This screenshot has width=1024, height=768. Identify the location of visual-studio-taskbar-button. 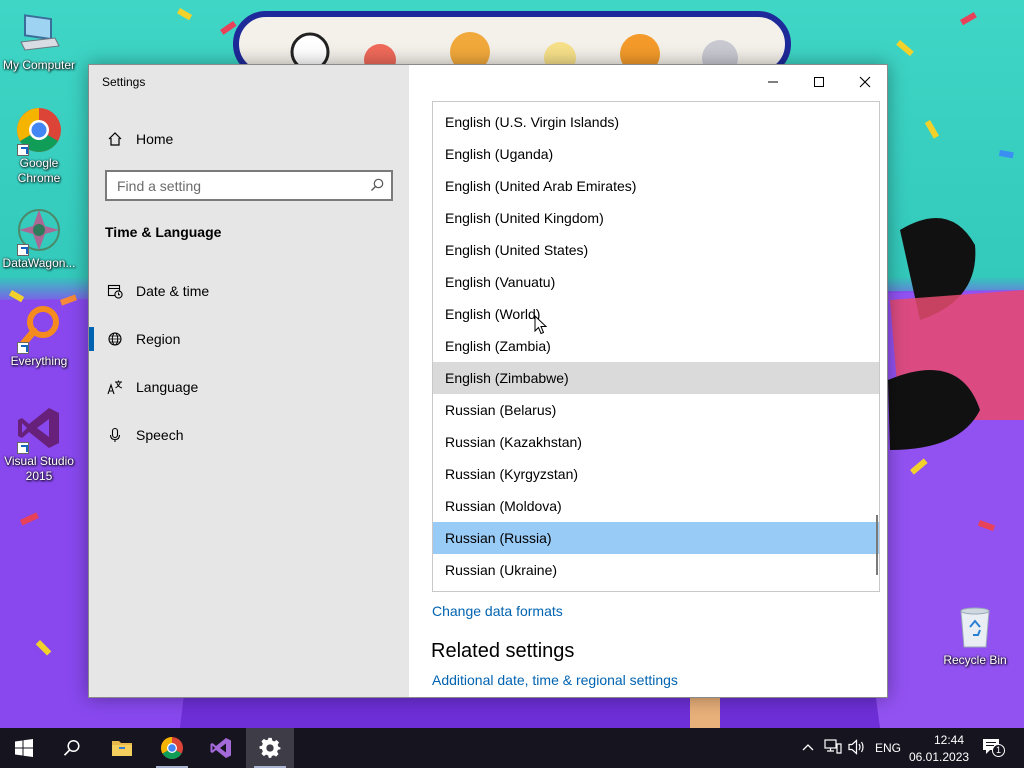
(221, 748).